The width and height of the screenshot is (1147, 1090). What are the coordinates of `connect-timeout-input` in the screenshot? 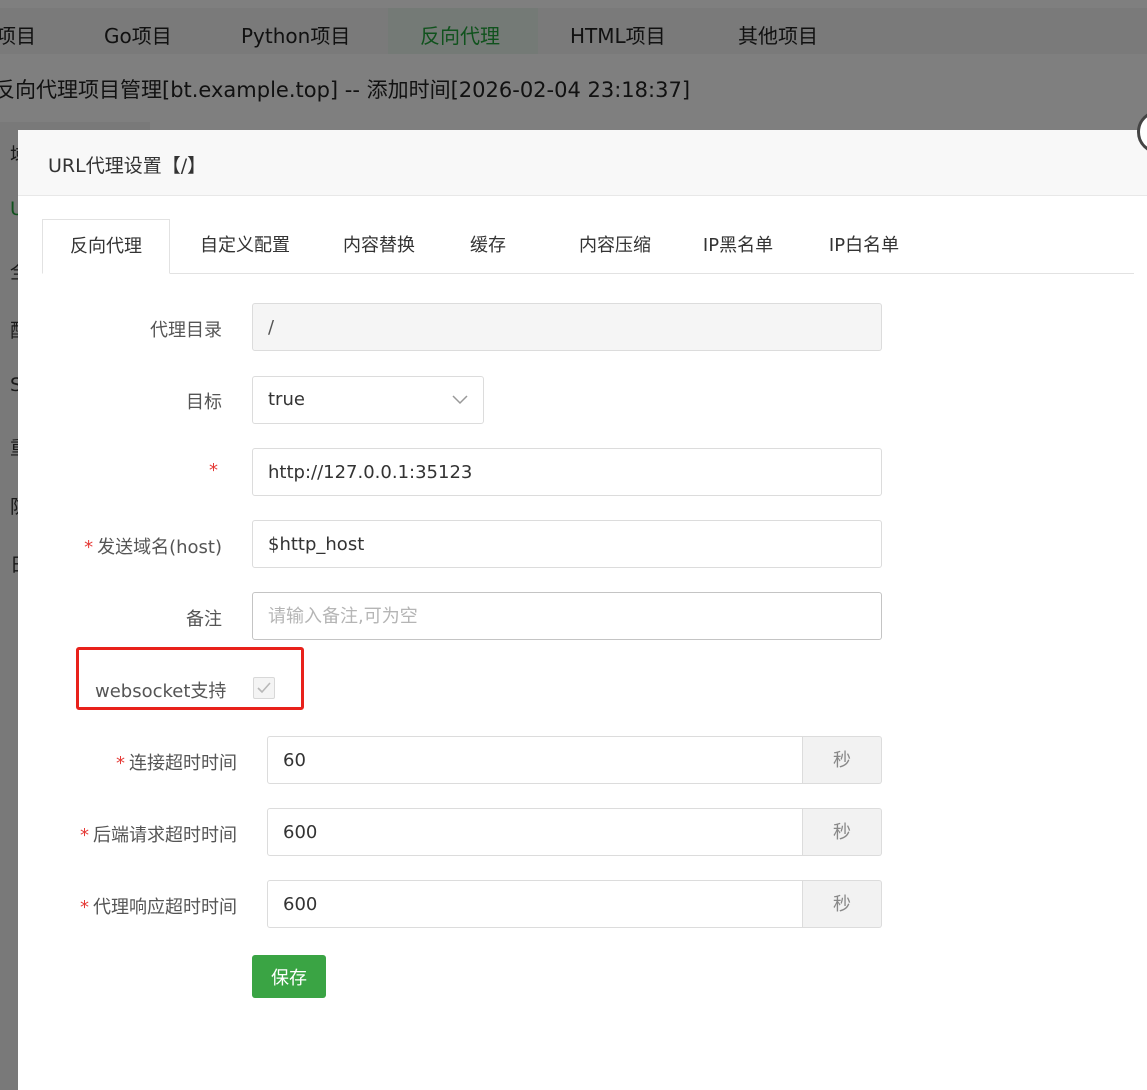 It's located at (535, 760).